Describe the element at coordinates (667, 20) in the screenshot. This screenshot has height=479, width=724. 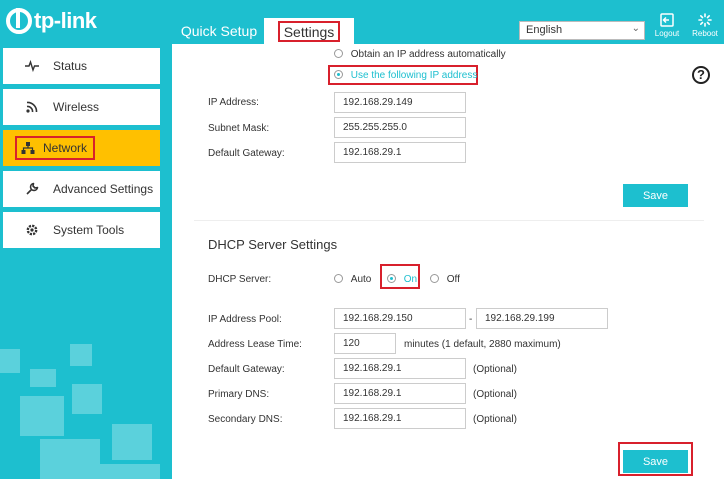
I see `logout-icon` at that location.